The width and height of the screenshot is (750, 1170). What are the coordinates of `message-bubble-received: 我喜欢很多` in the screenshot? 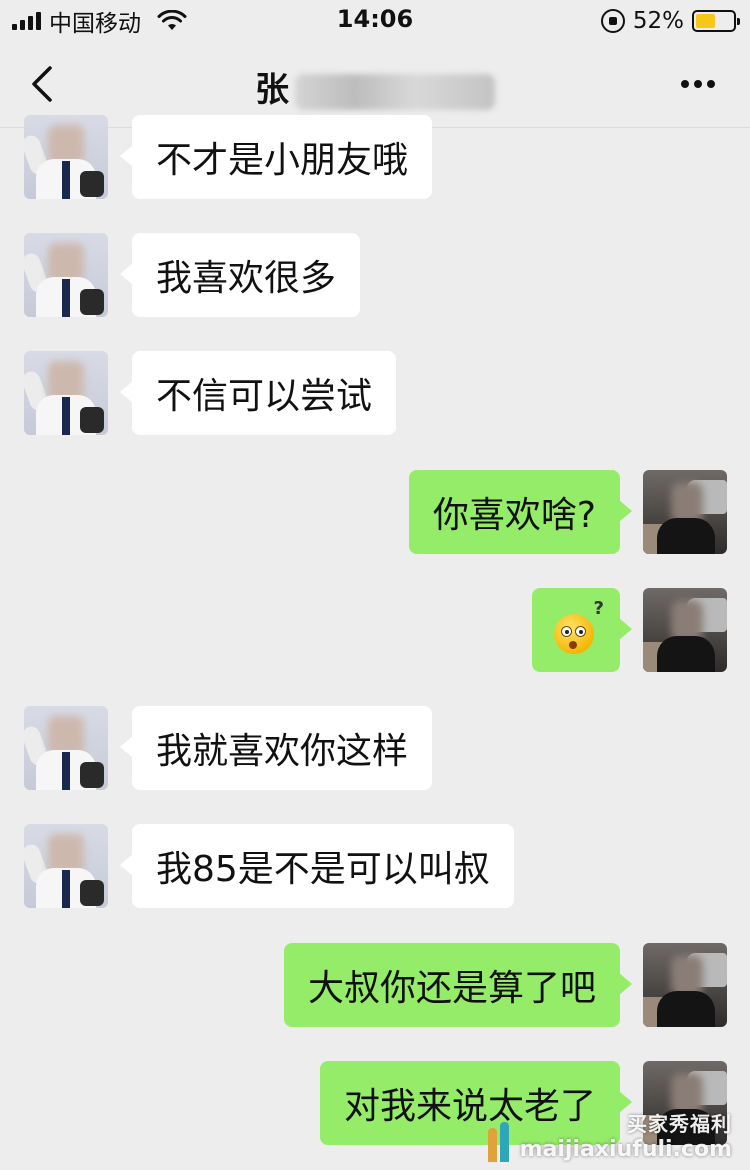 It's located at (240, 275).